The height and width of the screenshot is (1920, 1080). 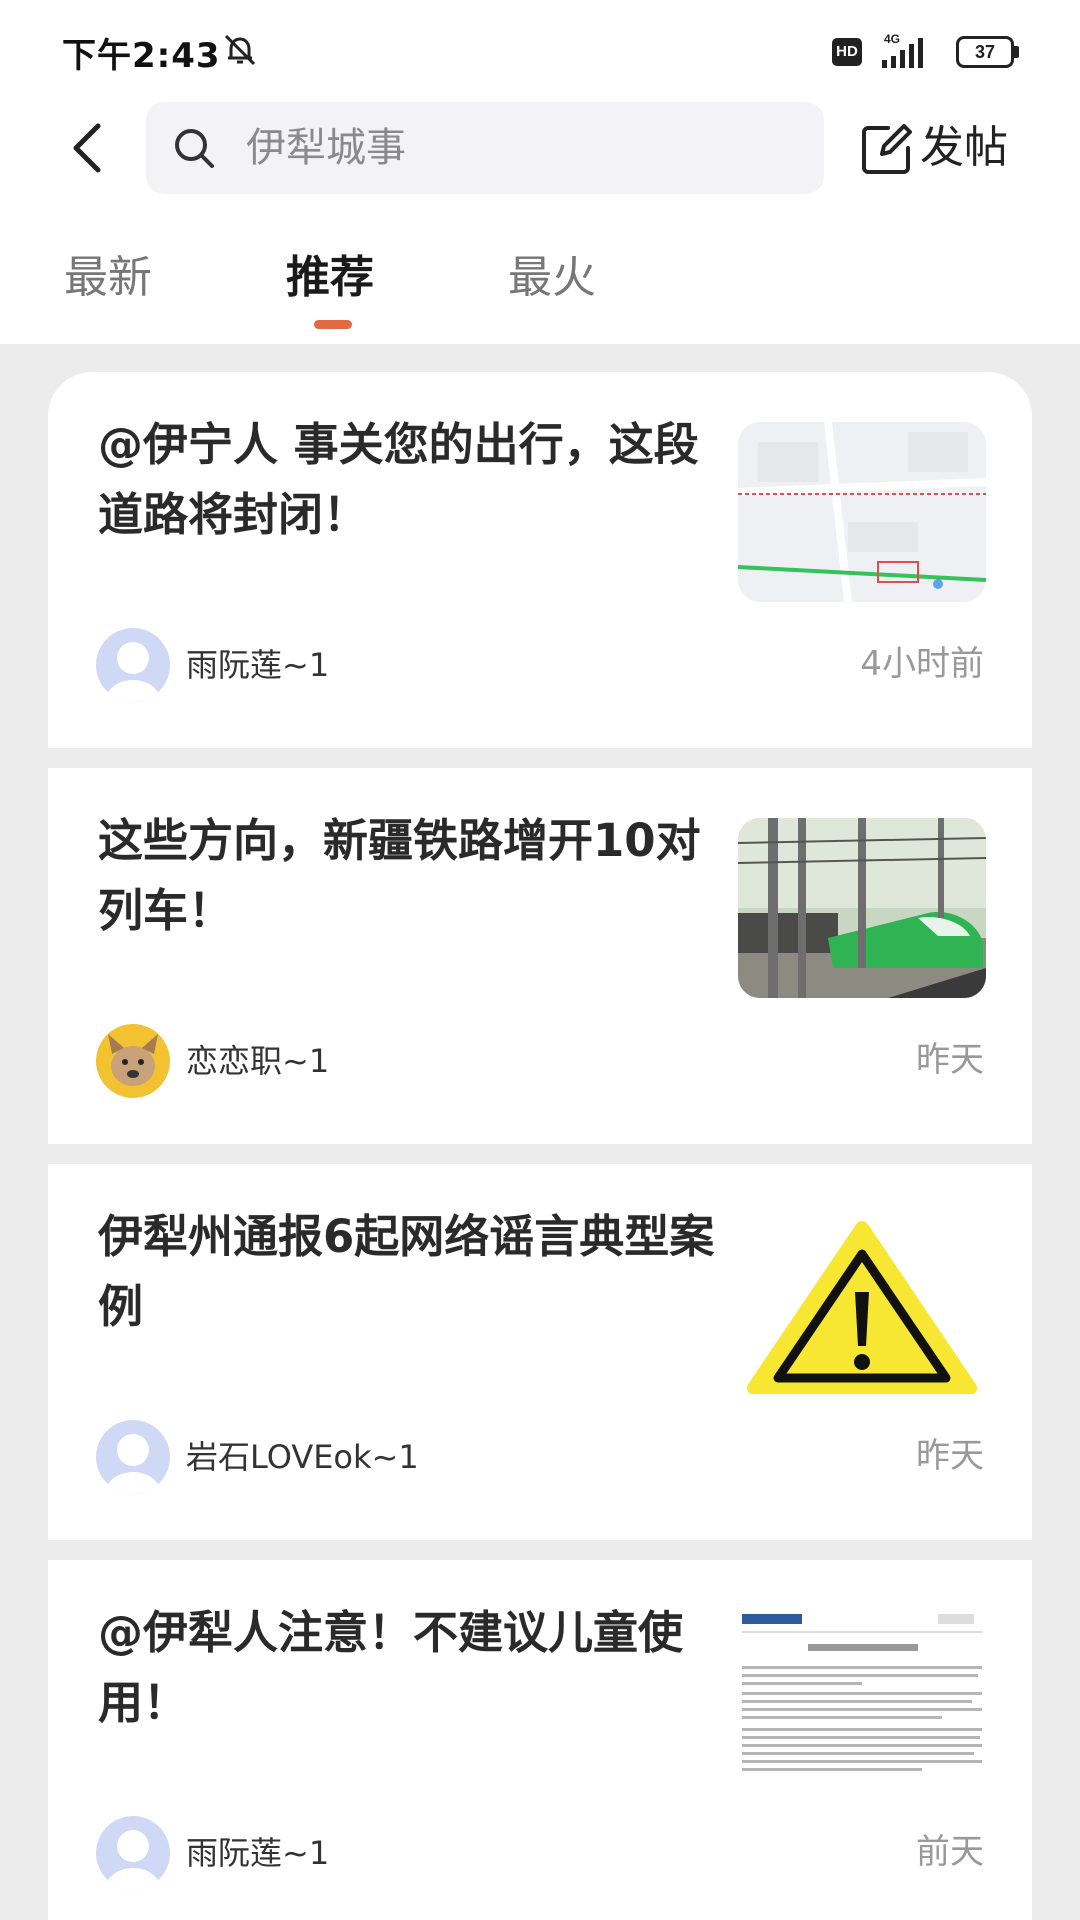 I want to click on warning-thumbnail, so click(x=862, y=1304).